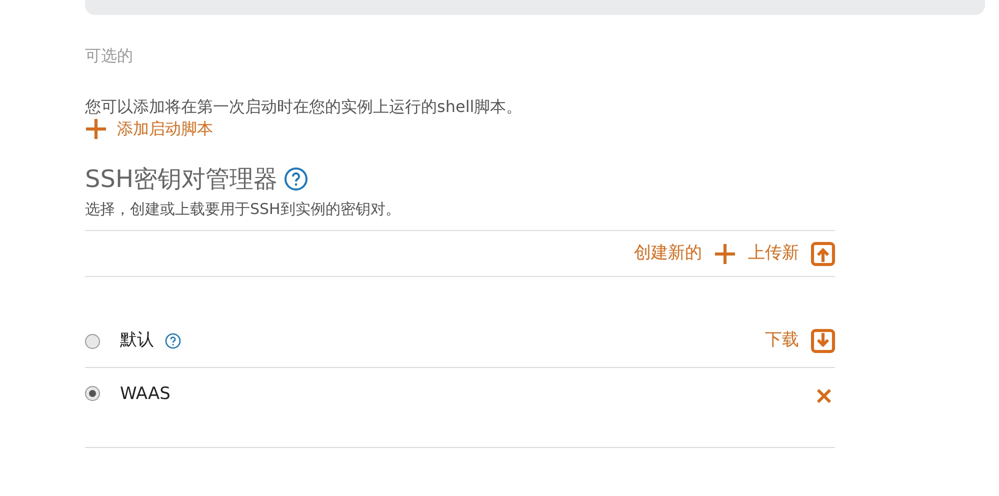 The width and height of the screenshot is (999, 496). I want to click on add-script-link: 添加启动脚本, so click(149, 129).